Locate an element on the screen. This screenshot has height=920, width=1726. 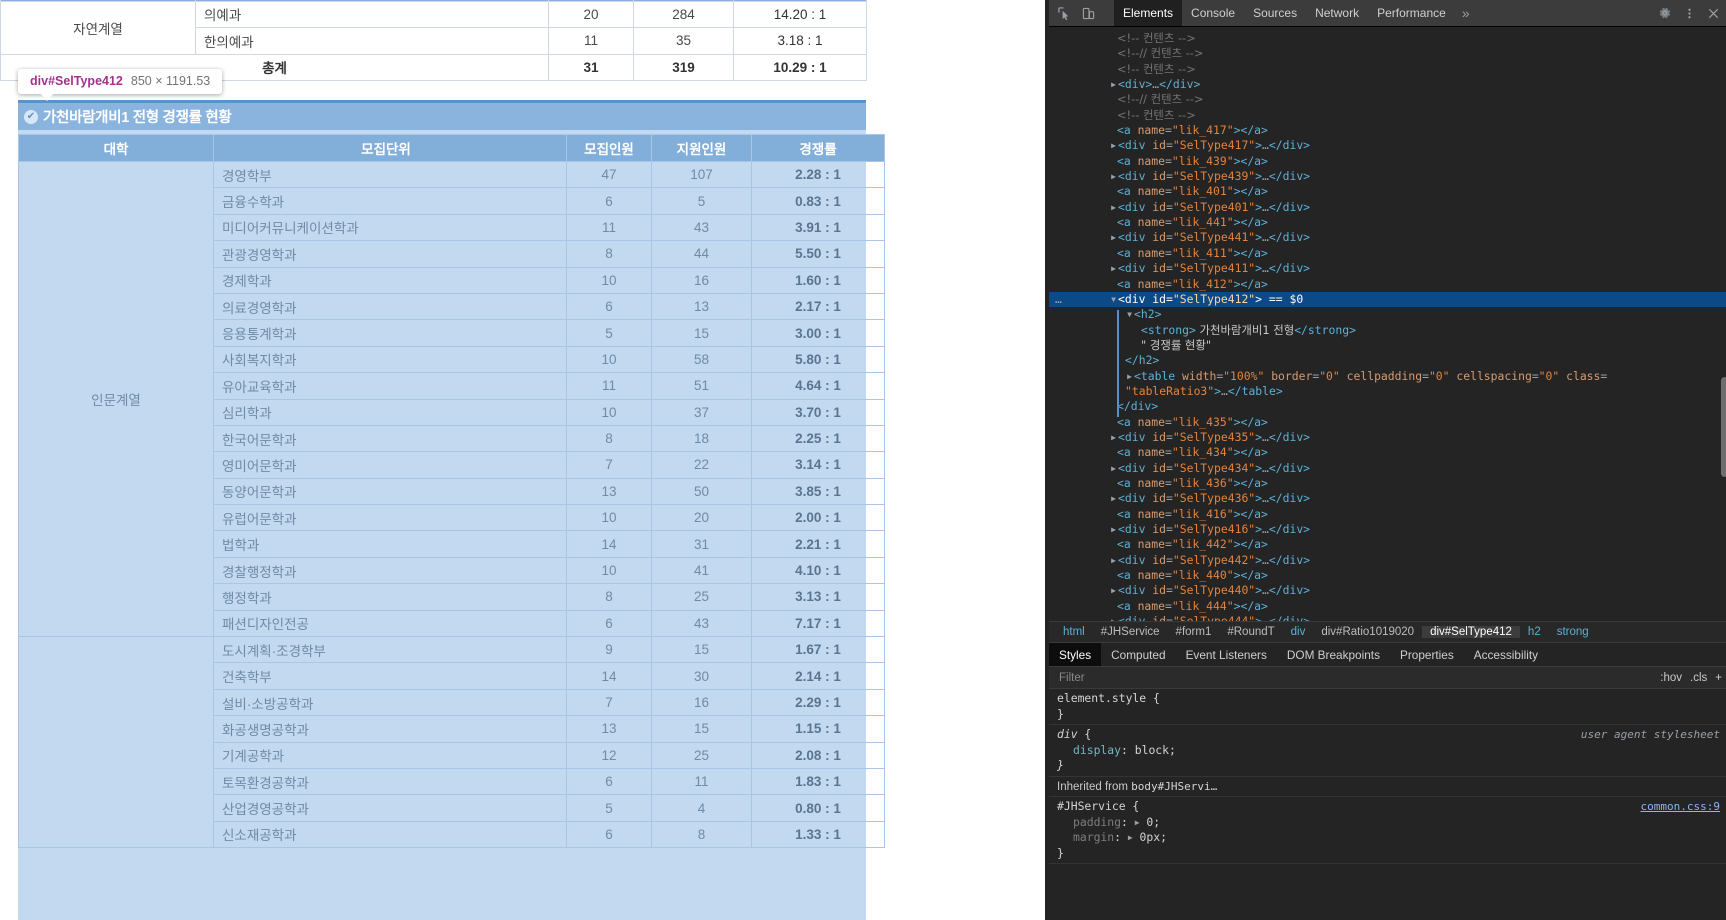
dom-node-anchor: <a name="lik_434"></a> is located at coordinates (1387, 452).